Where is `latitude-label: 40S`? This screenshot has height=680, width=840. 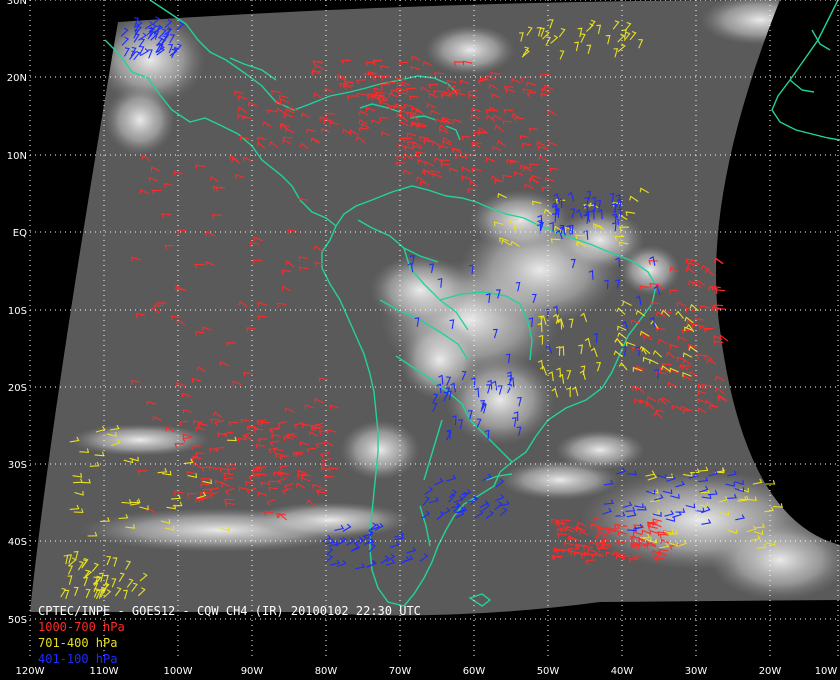 latitude-label: 40S is located at coordinates (17, 542).